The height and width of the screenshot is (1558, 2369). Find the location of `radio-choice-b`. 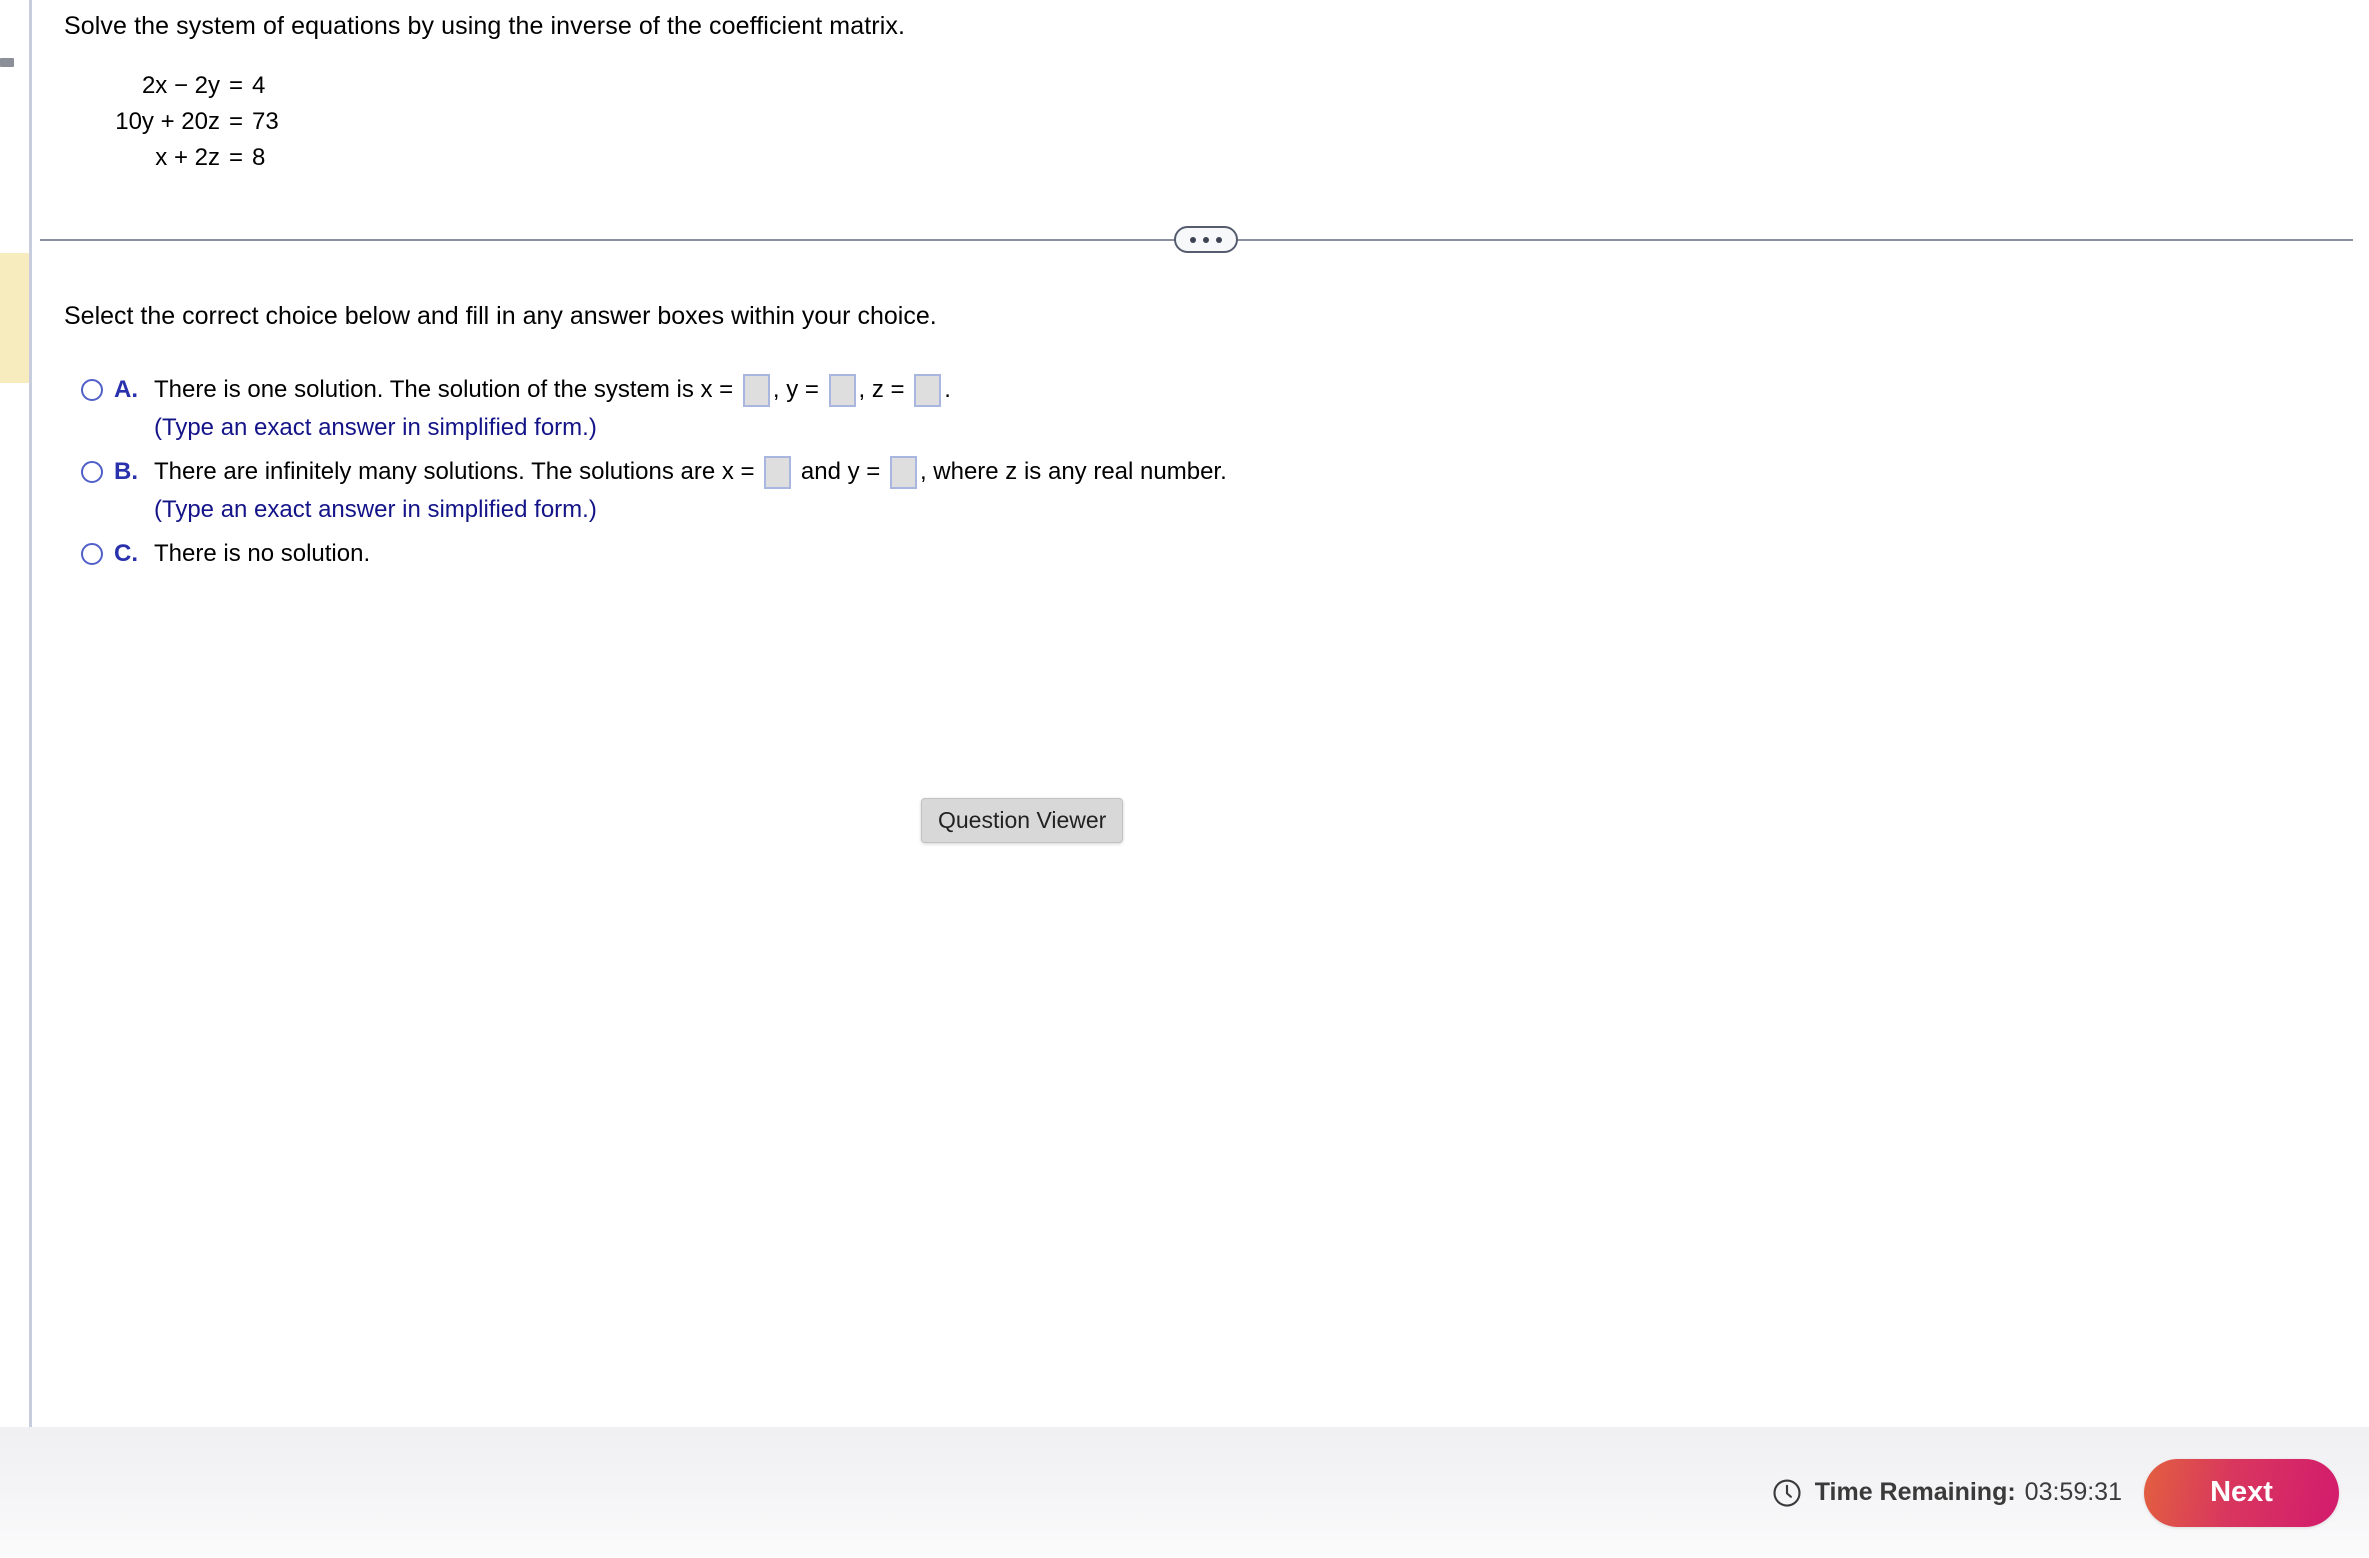

radio-choice-b is located at coordinates (92, 472).